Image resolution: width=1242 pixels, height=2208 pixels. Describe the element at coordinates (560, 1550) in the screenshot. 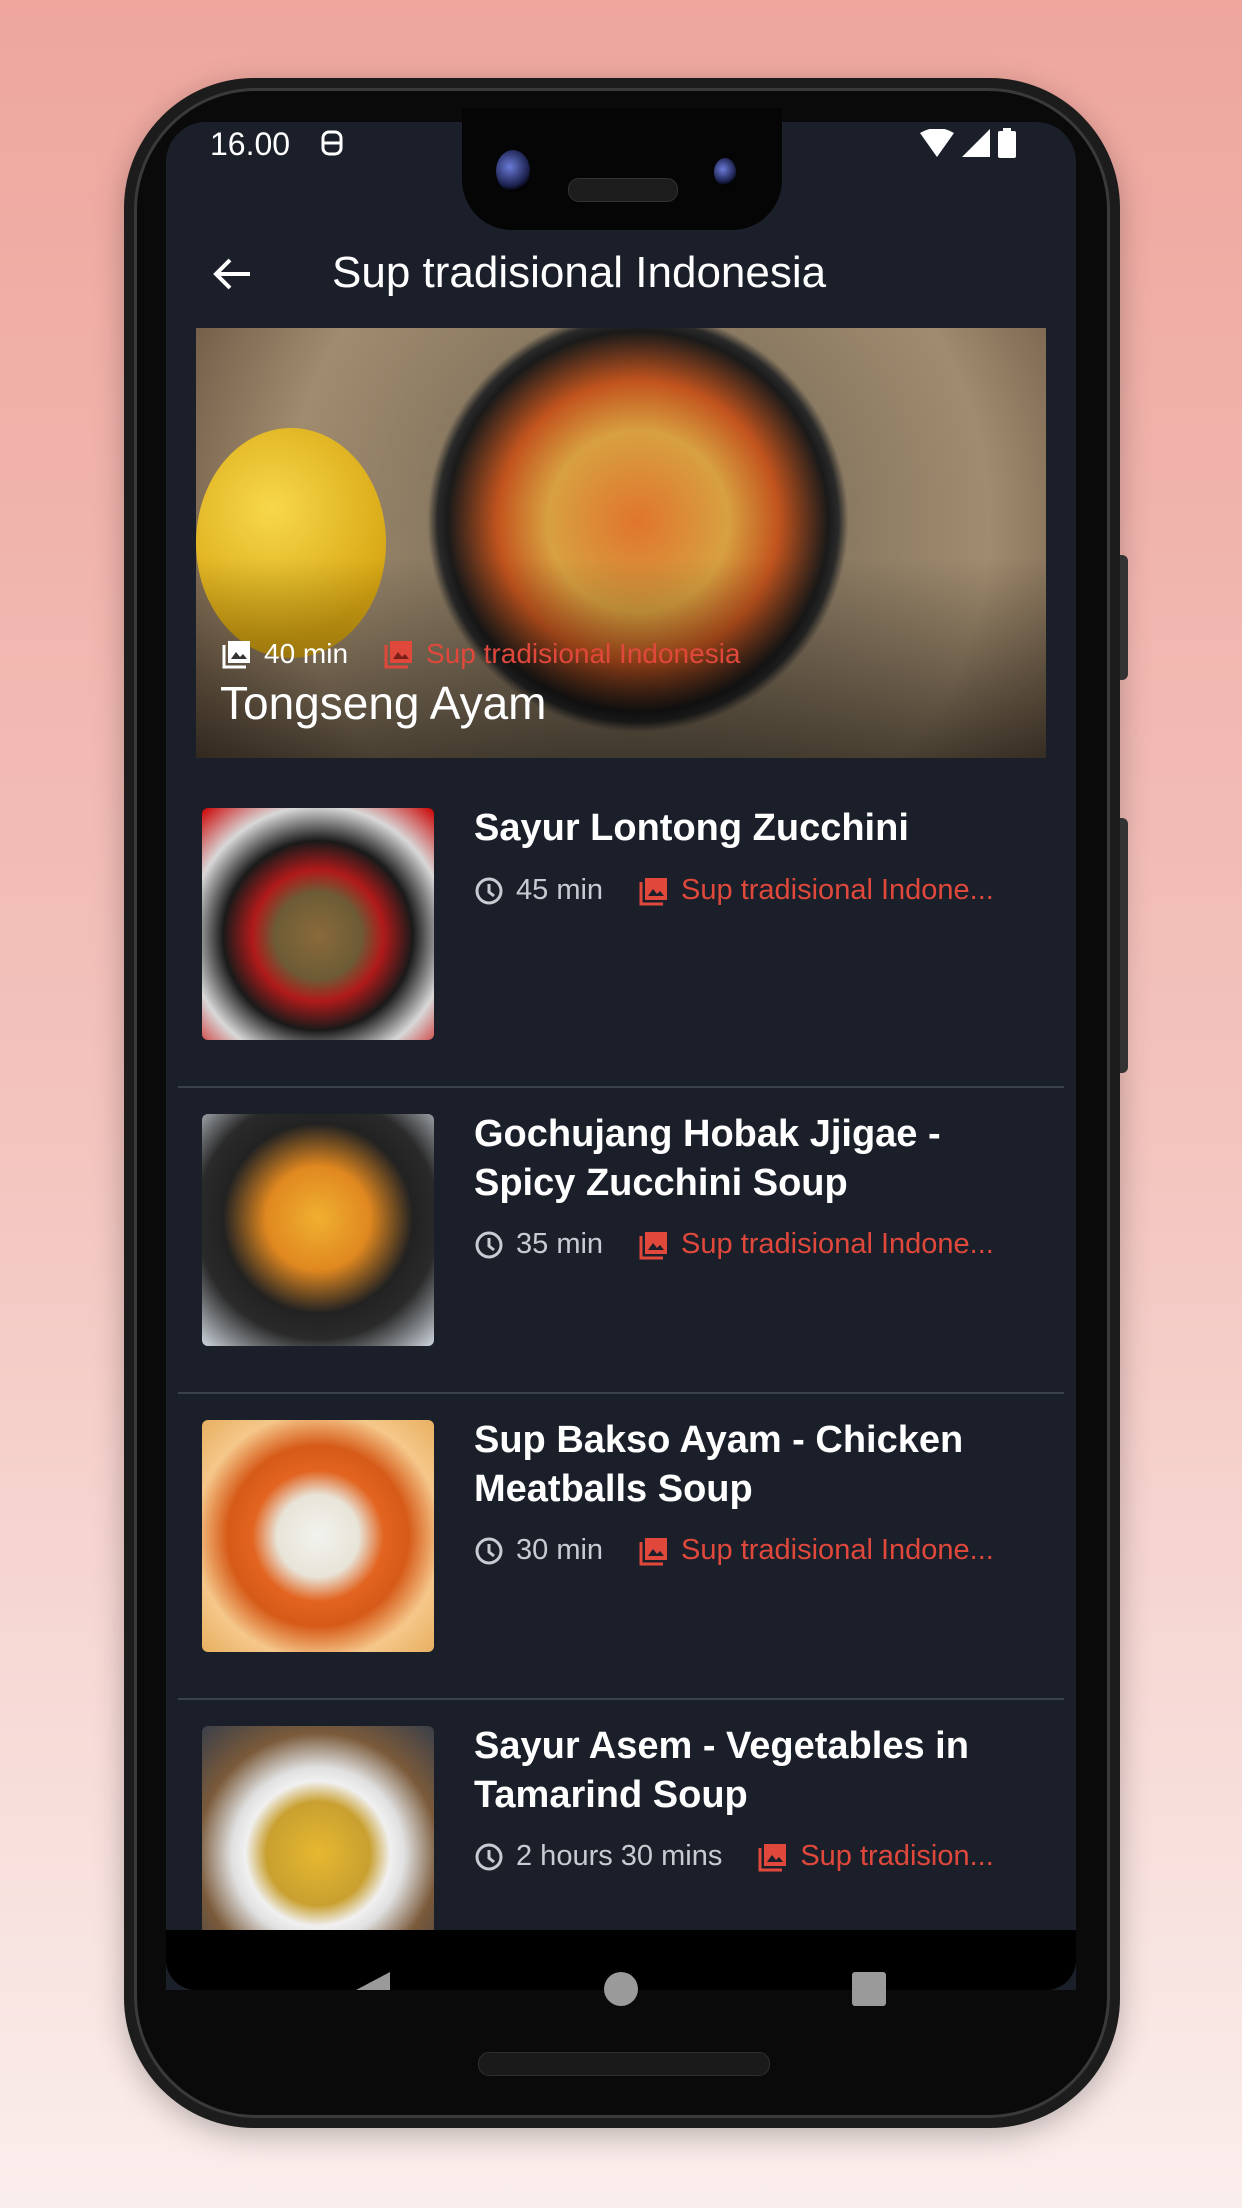

I see `recipe-duration: 30 min` at that location.